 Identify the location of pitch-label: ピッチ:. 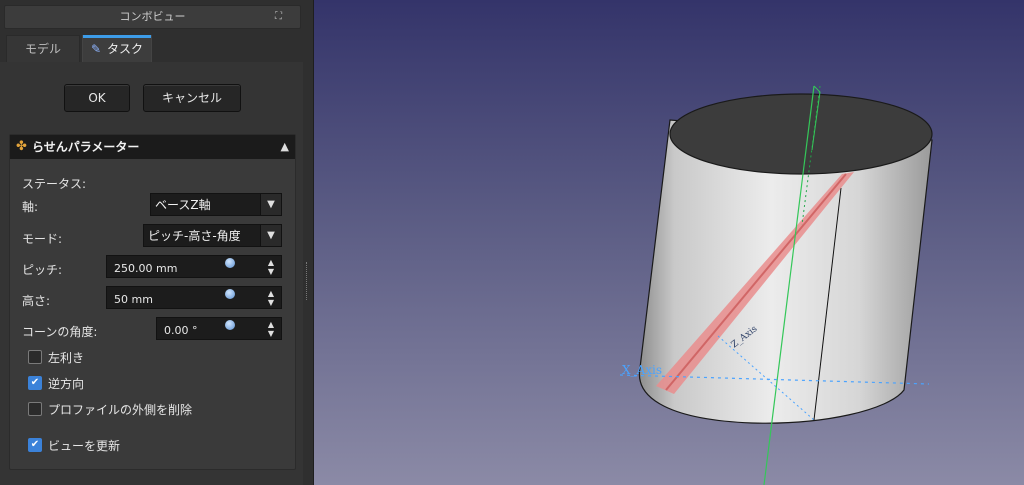
(42, 270).